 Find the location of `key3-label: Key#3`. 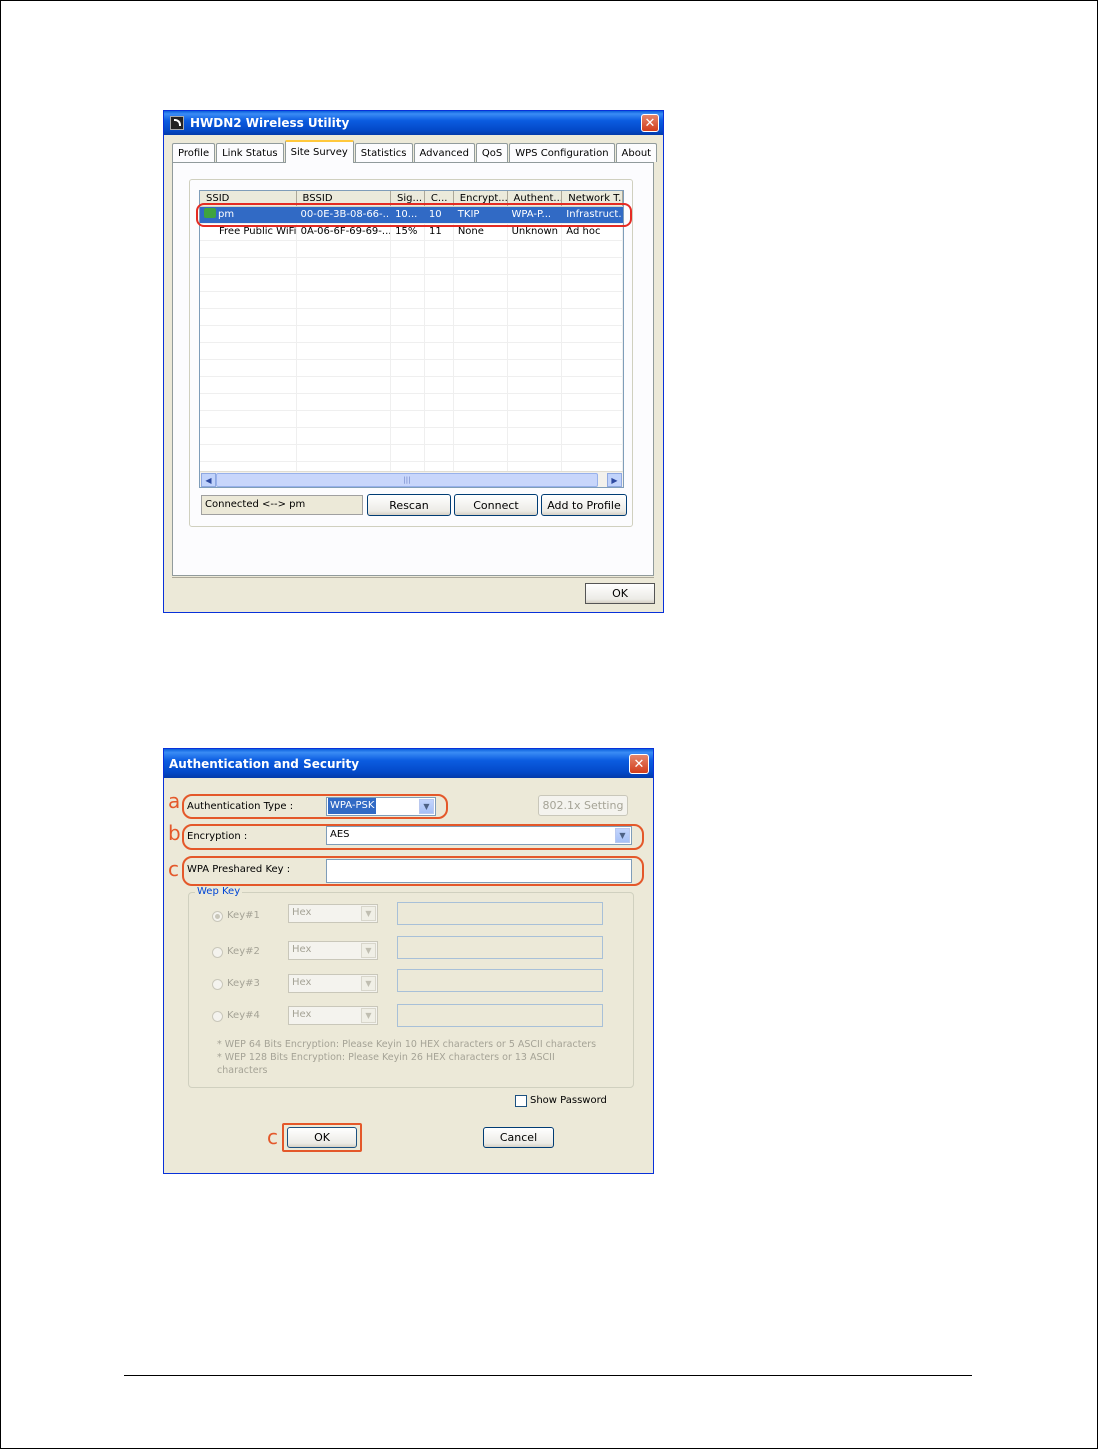

key3-label: Key#3 is located at coordinates (243, 983).